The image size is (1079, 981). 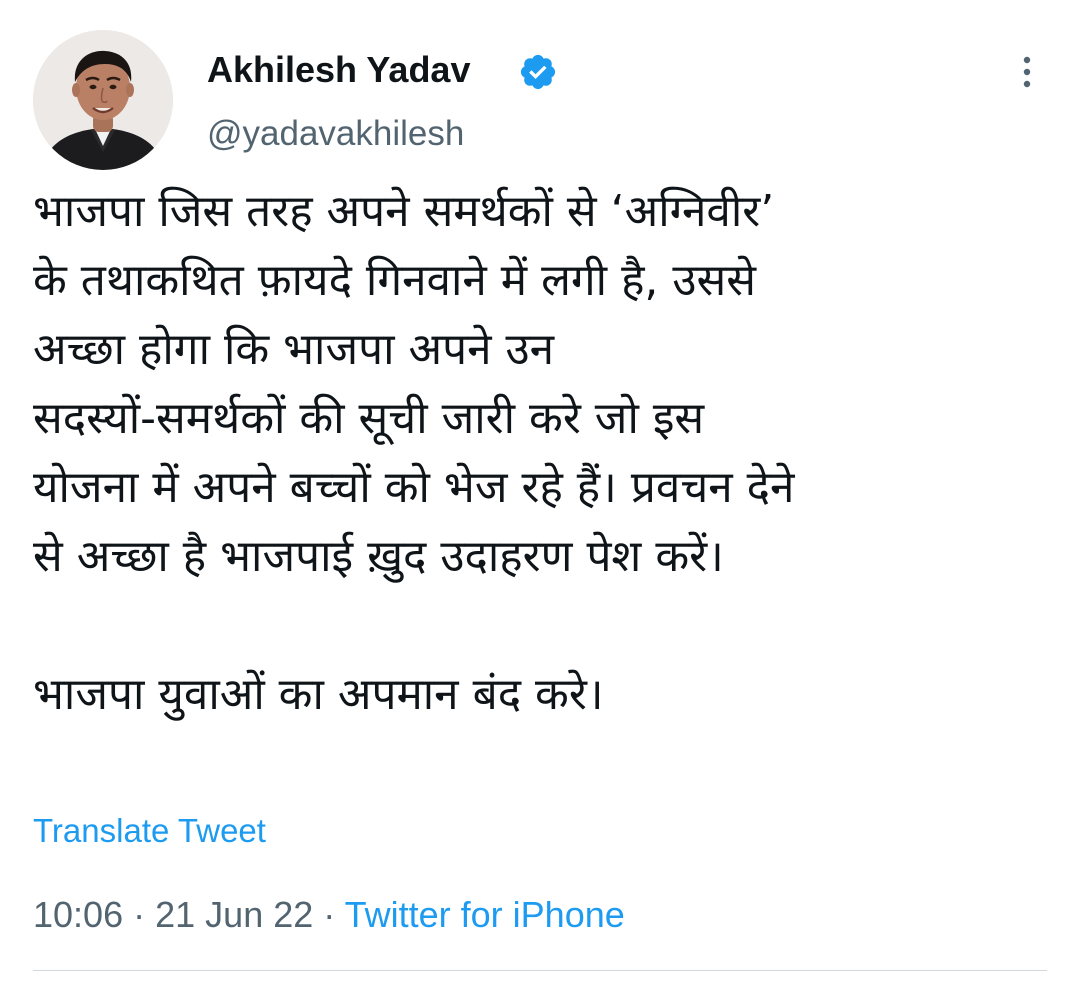 I want to click on avatar, so click(x=103, y=100).